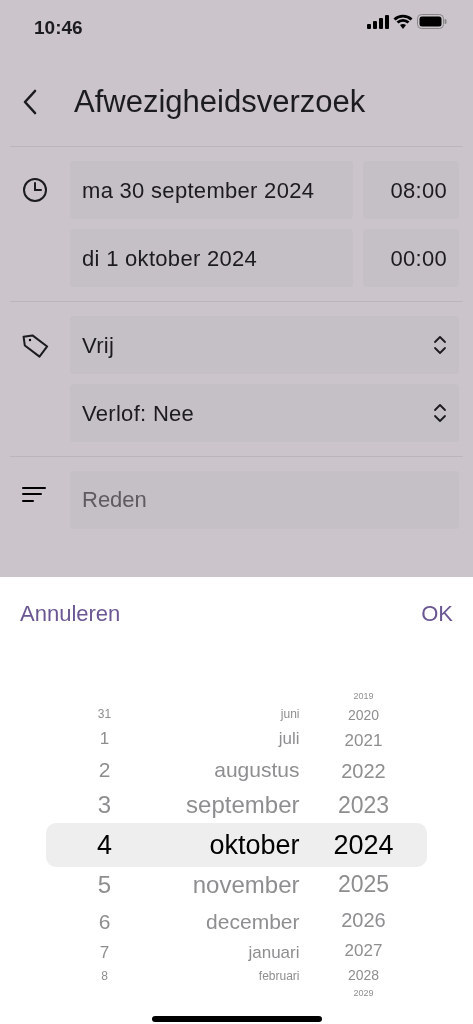 The height and width of the screenshot is (1024, 473). What do you see at coordinates (279, 976) in the screenshot?
I see `month-option: februari` at bounding box center [279, 976].